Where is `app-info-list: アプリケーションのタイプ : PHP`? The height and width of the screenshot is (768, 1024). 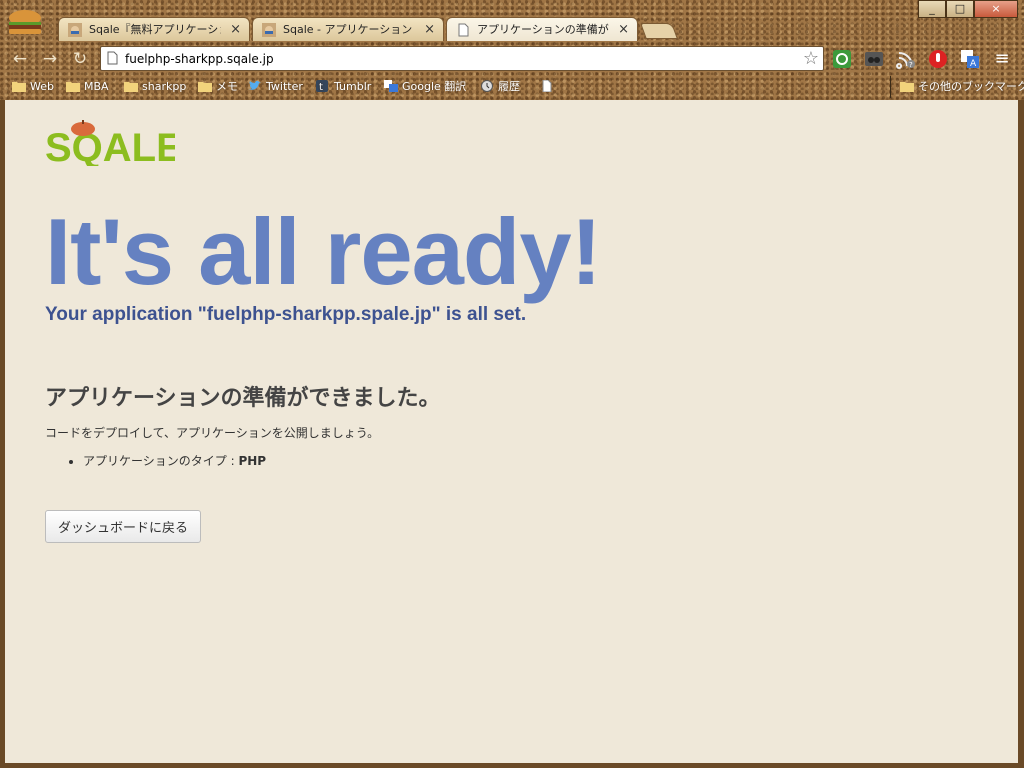 app-info-list: アプリケーションのタイプ : PHP is located at coordinates (155, 460).